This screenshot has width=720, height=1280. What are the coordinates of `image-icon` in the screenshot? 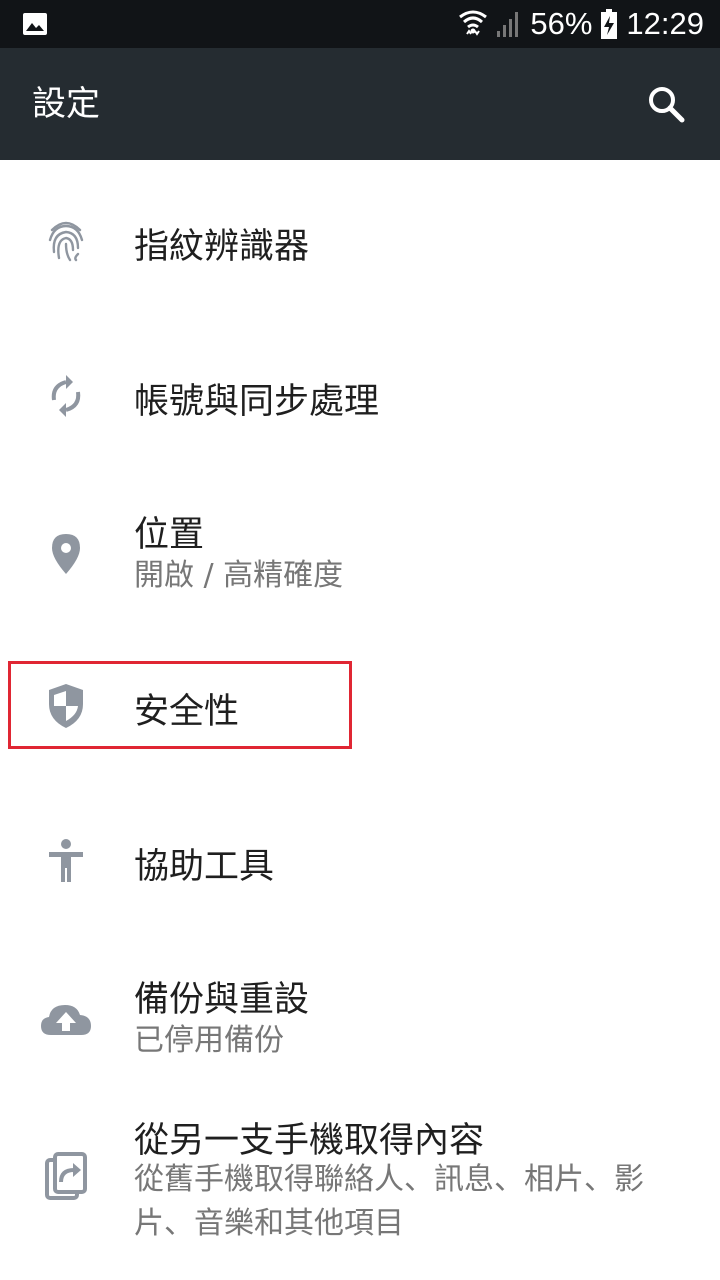 It's located at (35, 24).